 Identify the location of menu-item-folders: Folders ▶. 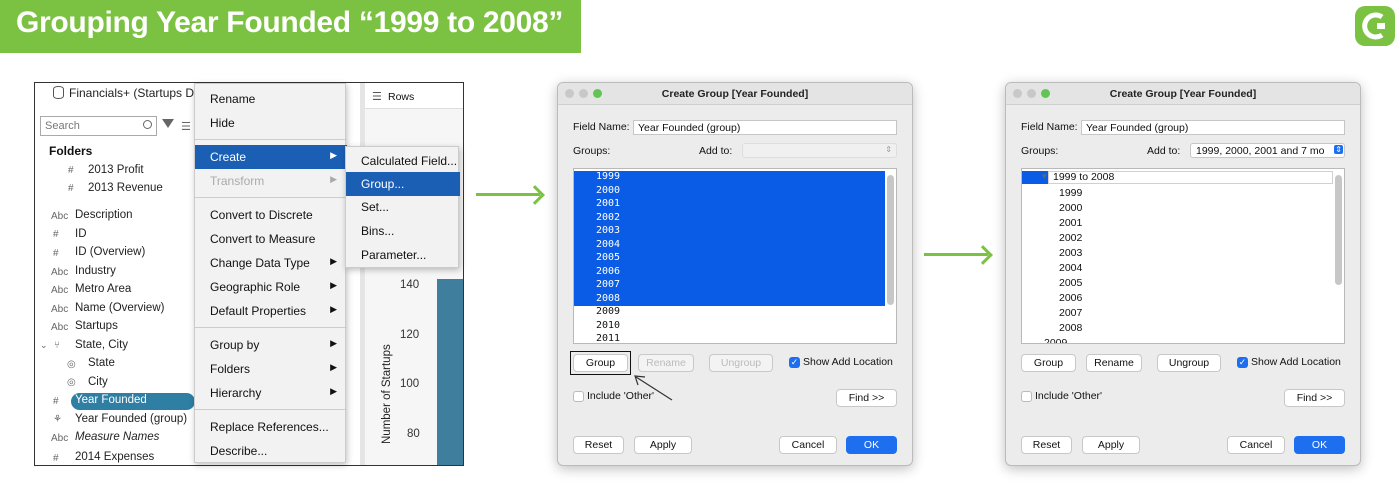
(271, 369).